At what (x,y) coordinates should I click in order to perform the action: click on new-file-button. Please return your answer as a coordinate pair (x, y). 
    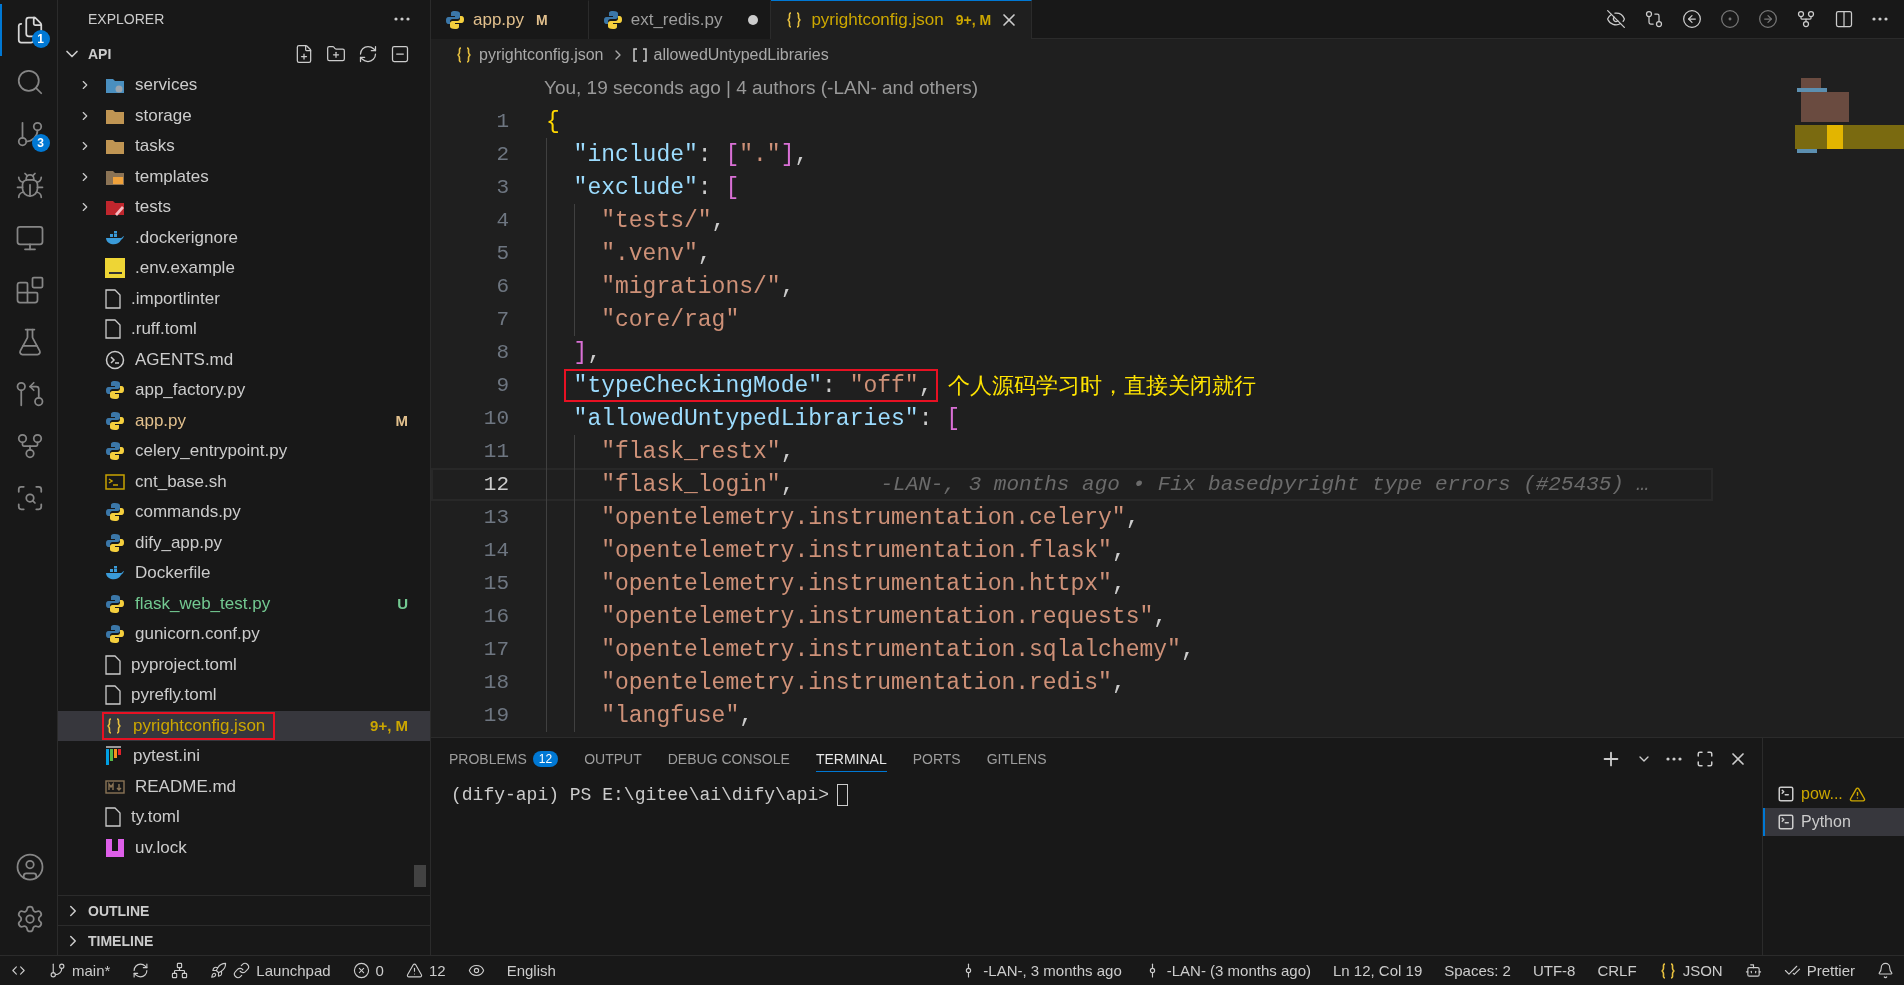
    Looking at the image, I should click on (304, 54).